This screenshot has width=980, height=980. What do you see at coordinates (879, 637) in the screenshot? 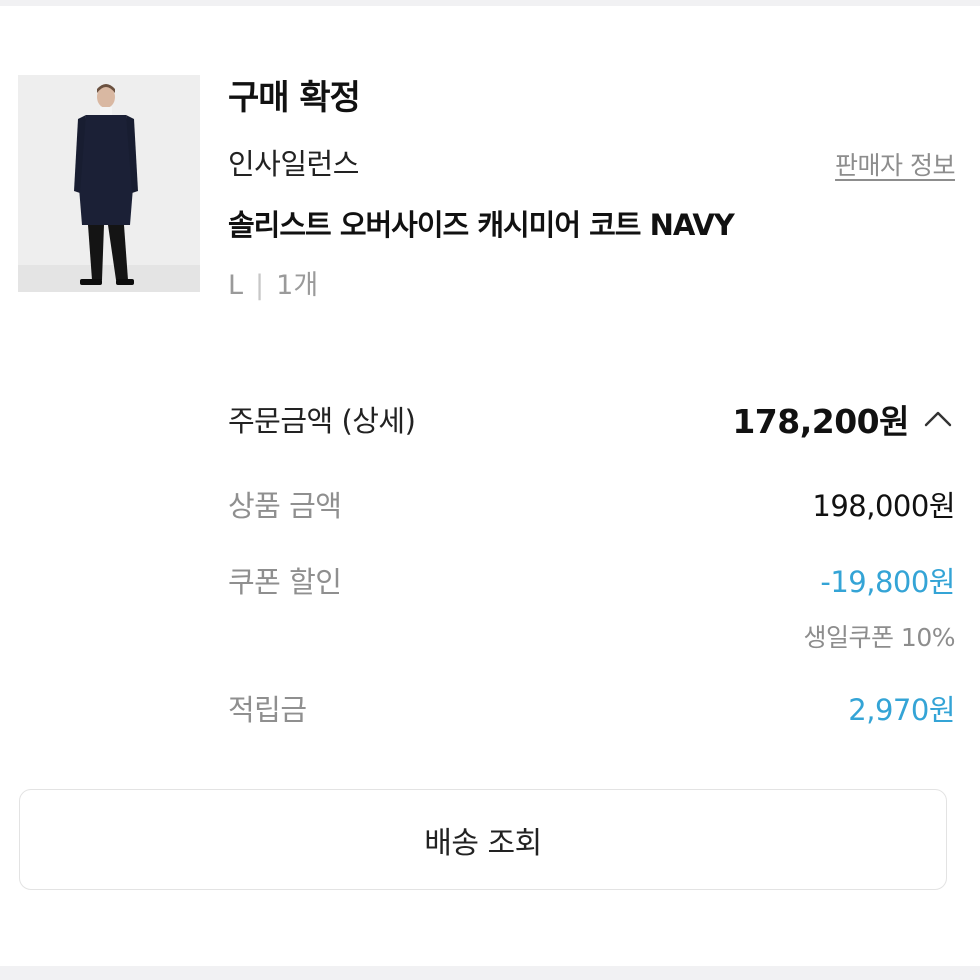
I see `coupon-note: 생일쿠폰 10%` at bounding box center [879, 637].